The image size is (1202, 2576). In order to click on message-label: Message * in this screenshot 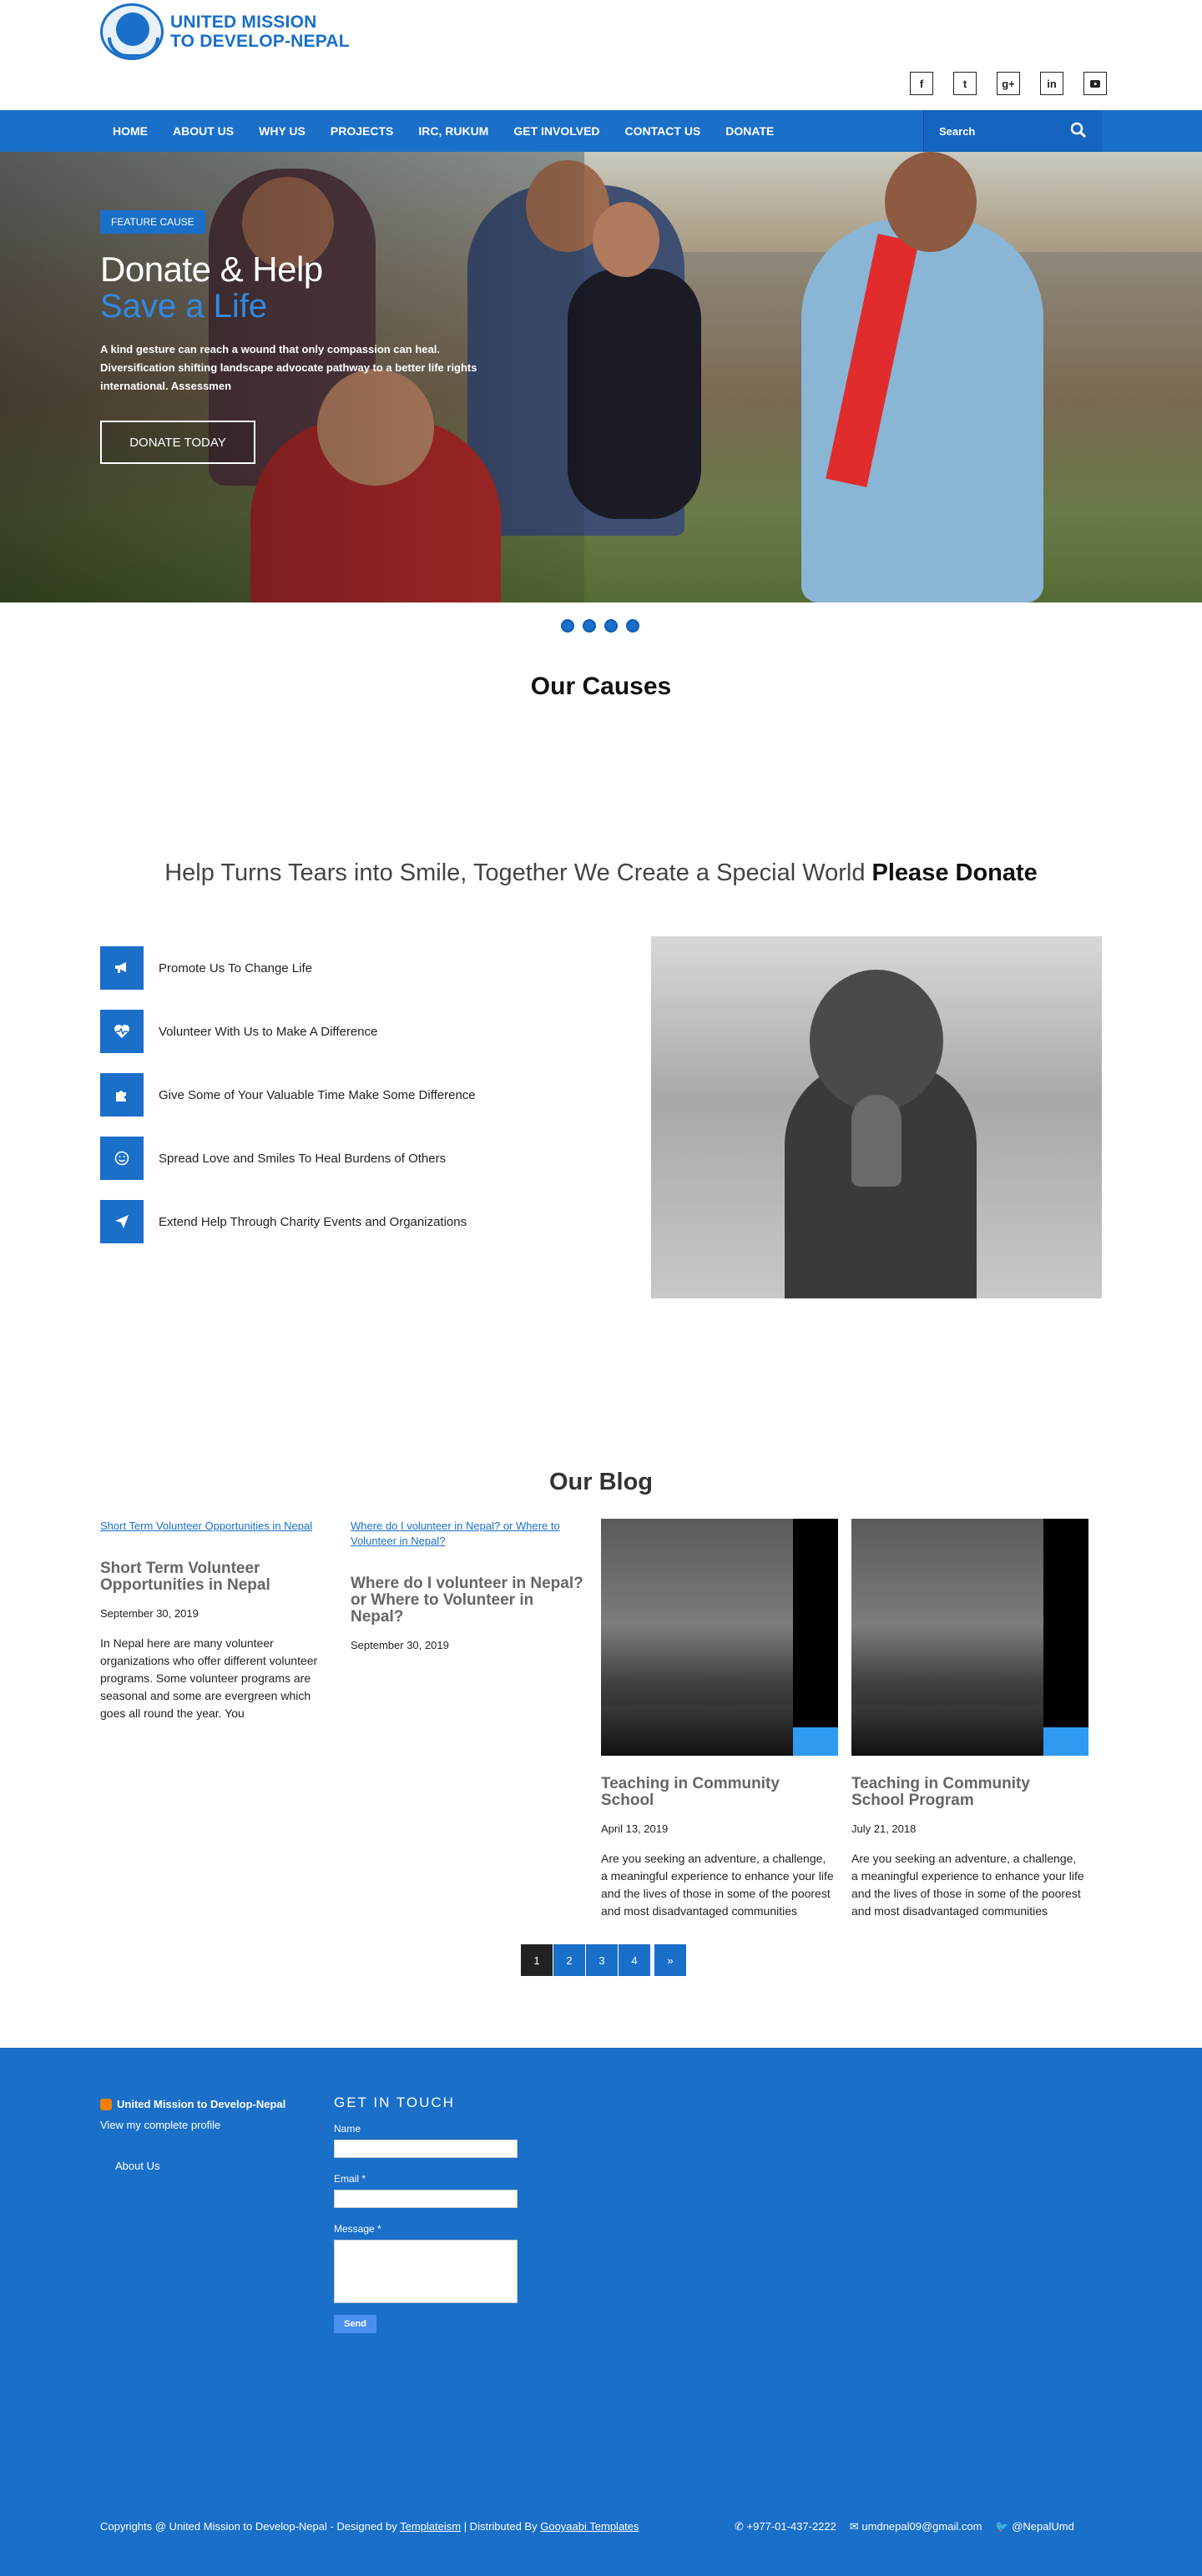, I will do `click(357, 2229)`.